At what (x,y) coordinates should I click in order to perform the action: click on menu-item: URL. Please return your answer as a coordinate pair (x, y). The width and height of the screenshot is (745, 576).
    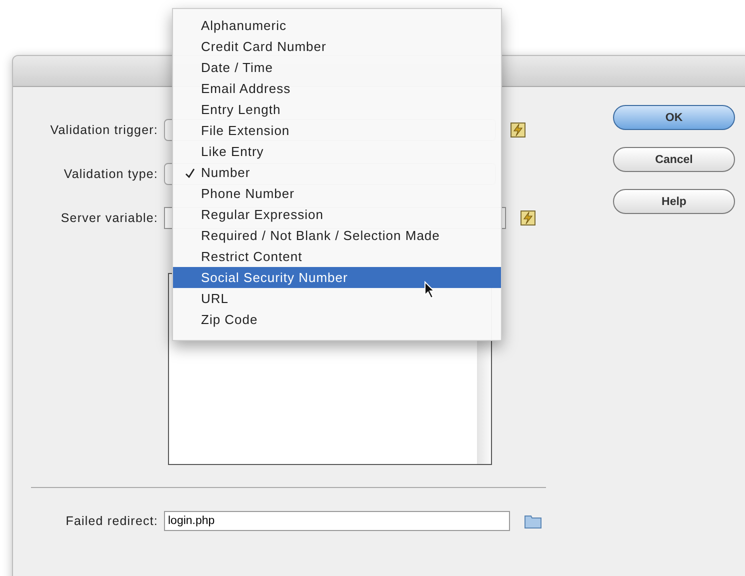
    Looking at the image, I should click on (337, 298).